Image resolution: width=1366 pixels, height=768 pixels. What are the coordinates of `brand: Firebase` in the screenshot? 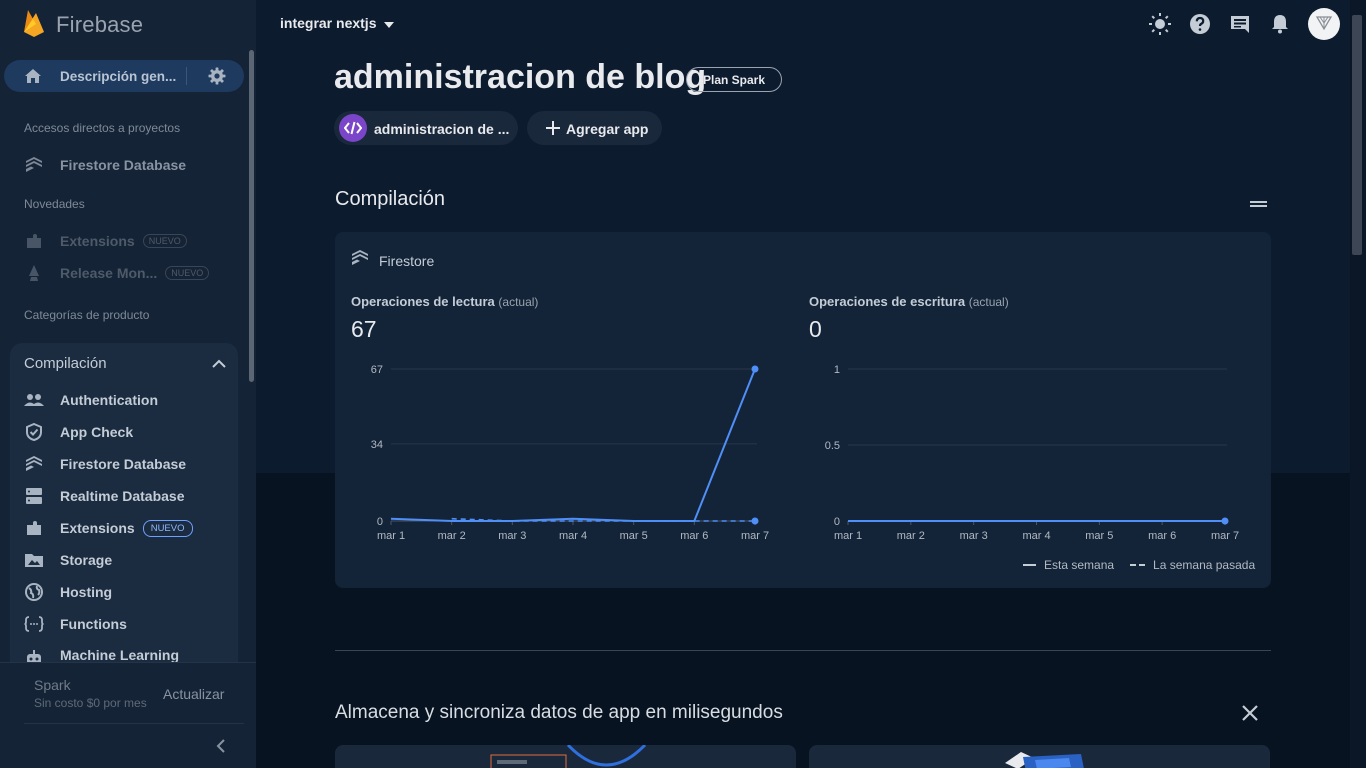 It's located at (83, 25).